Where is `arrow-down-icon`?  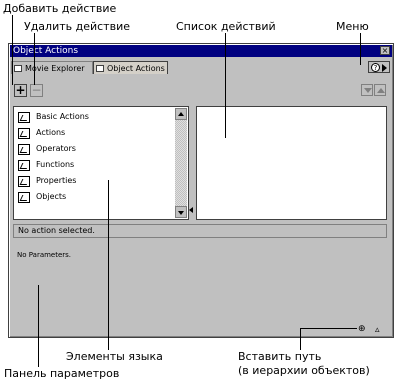 arrow-down-icon is located at coordinates (368, 90).